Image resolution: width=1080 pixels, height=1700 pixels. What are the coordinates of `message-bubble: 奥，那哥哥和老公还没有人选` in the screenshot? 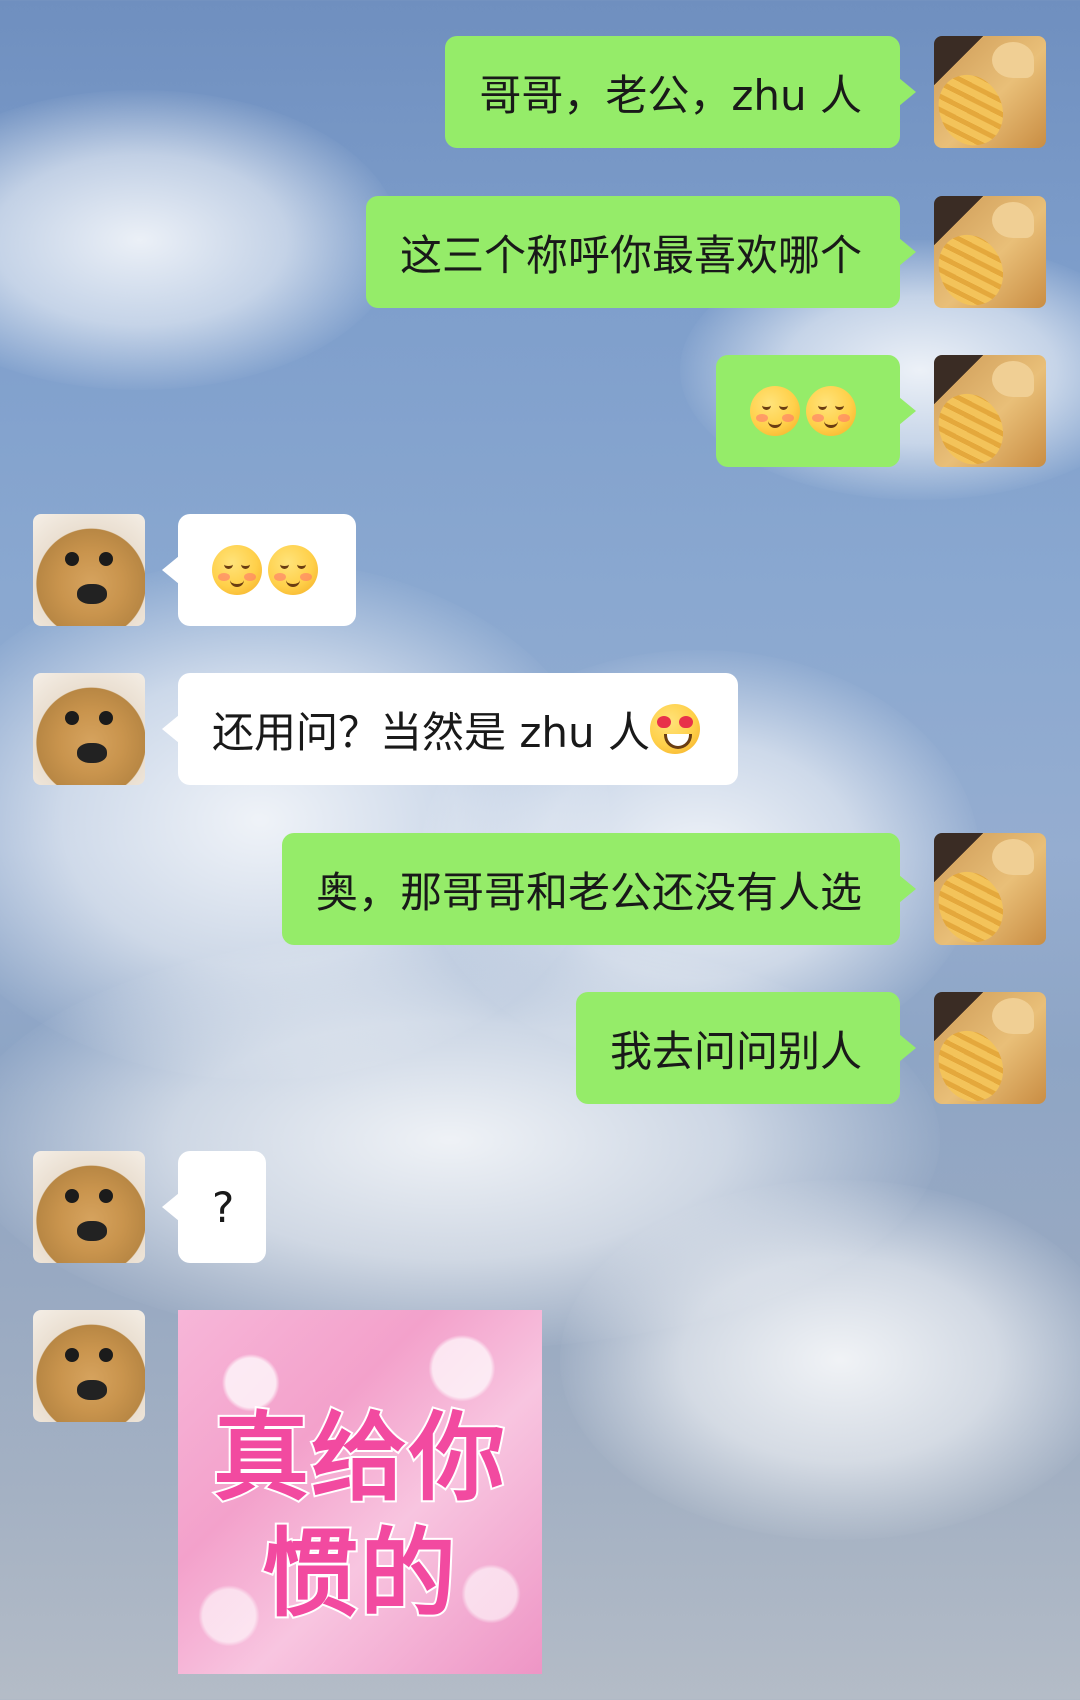 It's located at (599, 889).